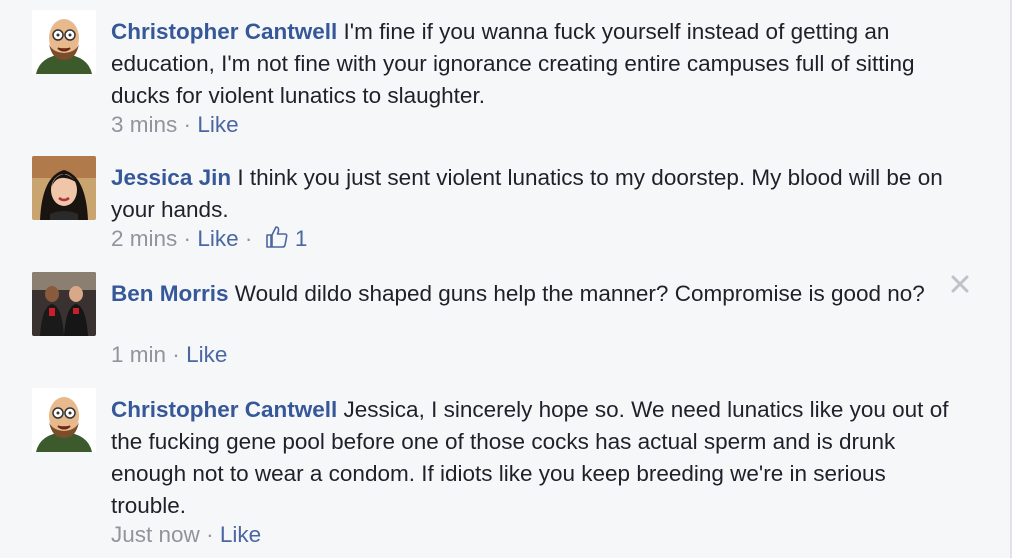 This screenshot has width=1012, height=558. What do you see at coordinates (144, 124) in the screenshot?
I see `comment-timestamp: 3 mins` at bounding box center [144, 124].